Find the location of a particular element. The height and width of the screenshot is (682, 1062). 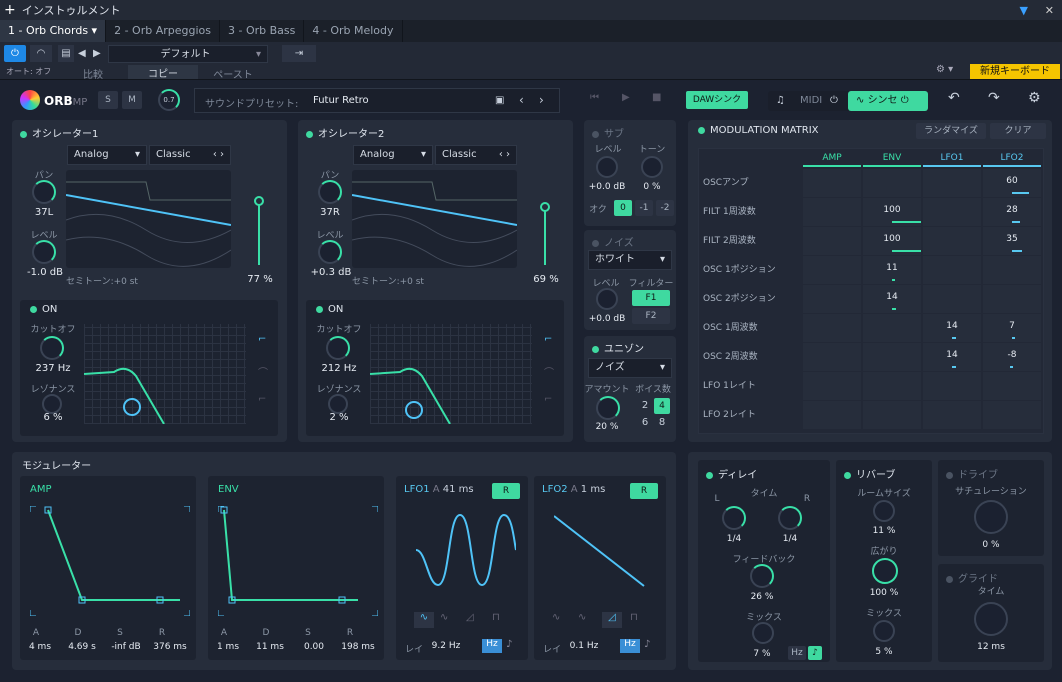

env-s-value: 0.00 is located at coordinates (314, 647).